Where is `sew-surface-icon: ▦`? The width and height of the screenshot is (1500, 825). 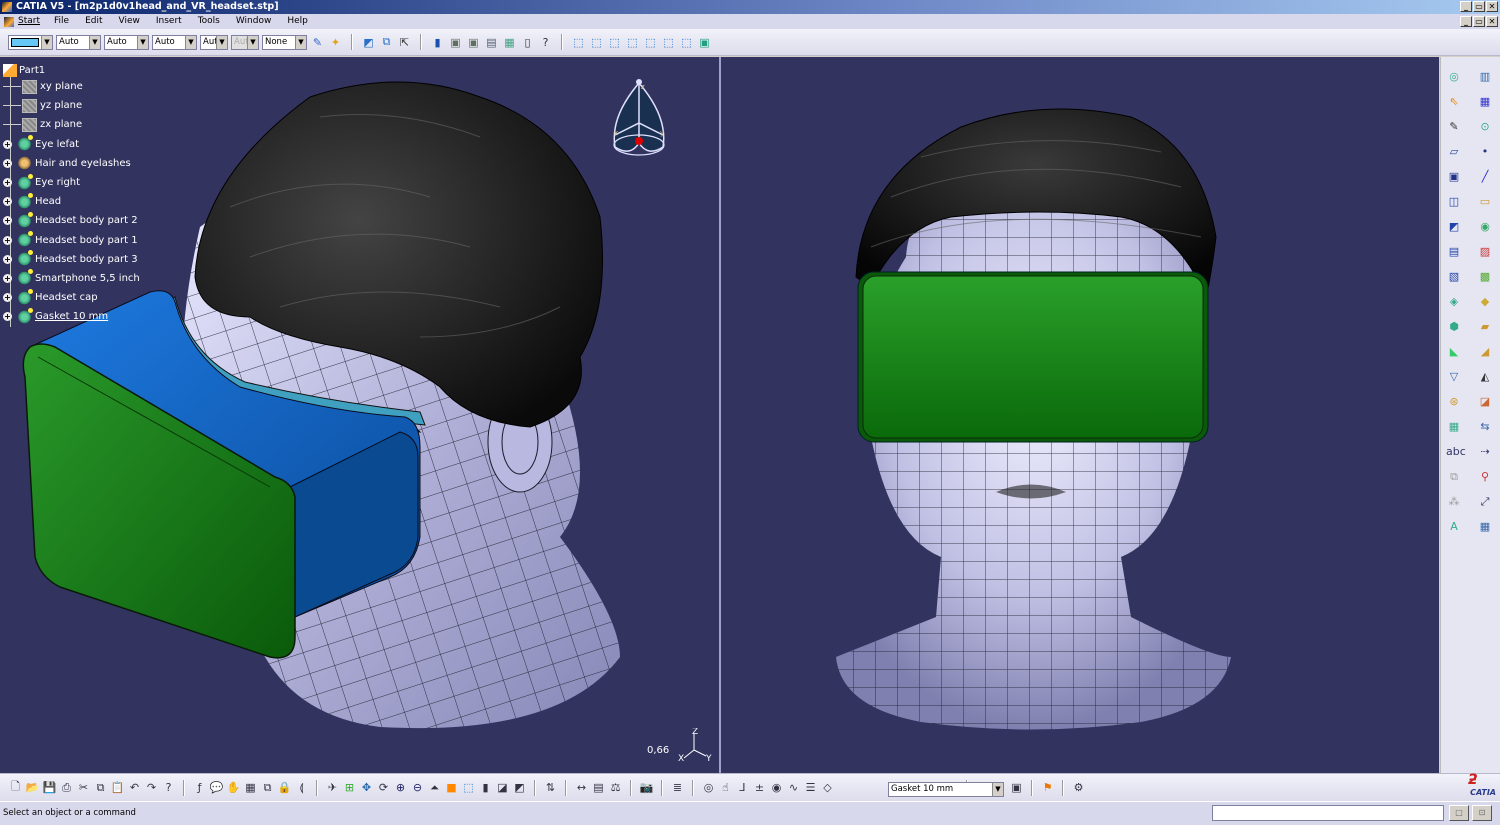
sew-surface-icon: ▦ is located at coordinates (1454, 427).